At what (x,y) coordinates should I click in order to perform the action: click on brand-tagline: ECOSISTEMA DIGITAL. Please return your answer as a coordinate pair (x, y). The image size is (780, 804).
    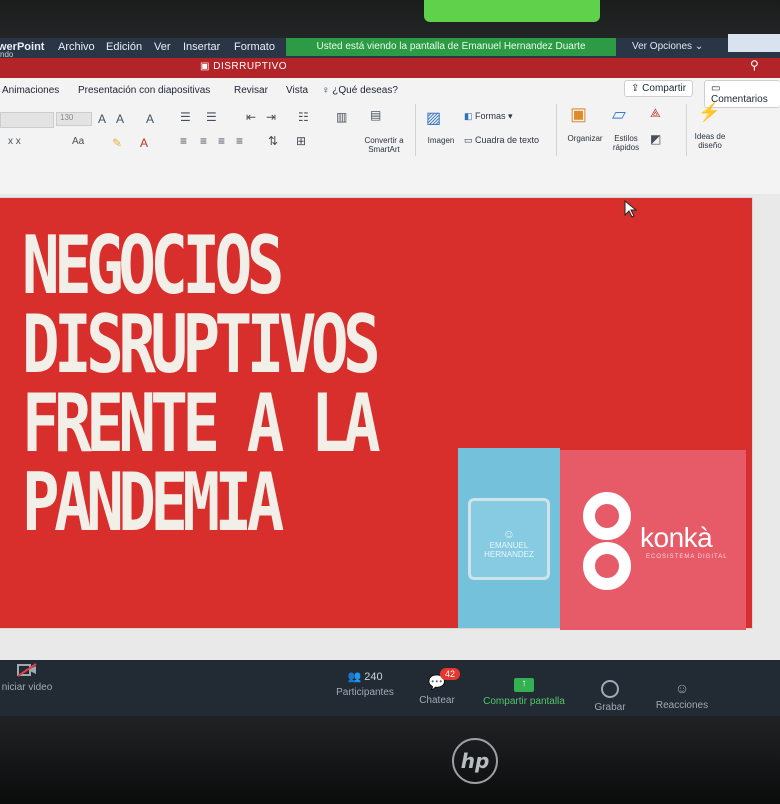
    Looking at the image, I should click on (687, 557).